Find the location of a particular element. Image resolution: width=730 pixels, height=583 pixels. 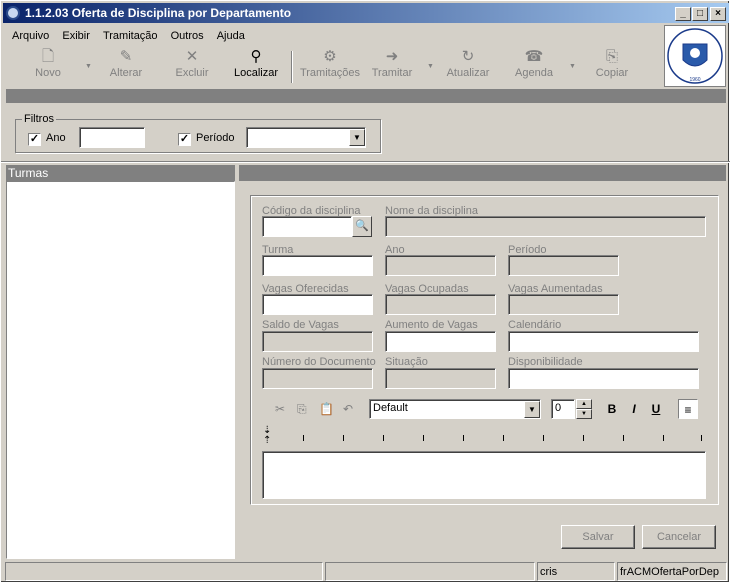

app-icon is located at coordinates (13, 13).